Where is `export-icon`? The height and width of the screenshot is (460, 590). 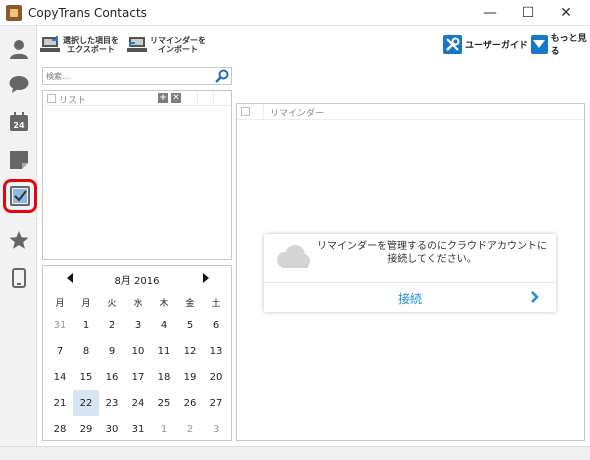 export-icon is located at coordinates (50, 44).